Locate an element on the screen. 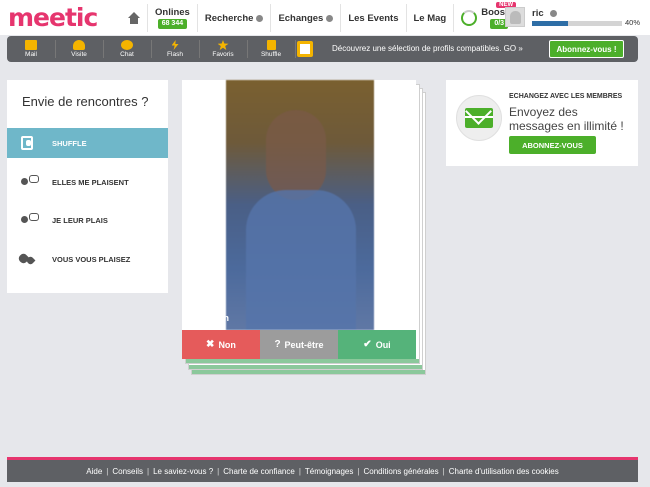 The image size is (650, 487). menu-item-label: JE LEUR PLAIS is located at coordinates (80, 220).